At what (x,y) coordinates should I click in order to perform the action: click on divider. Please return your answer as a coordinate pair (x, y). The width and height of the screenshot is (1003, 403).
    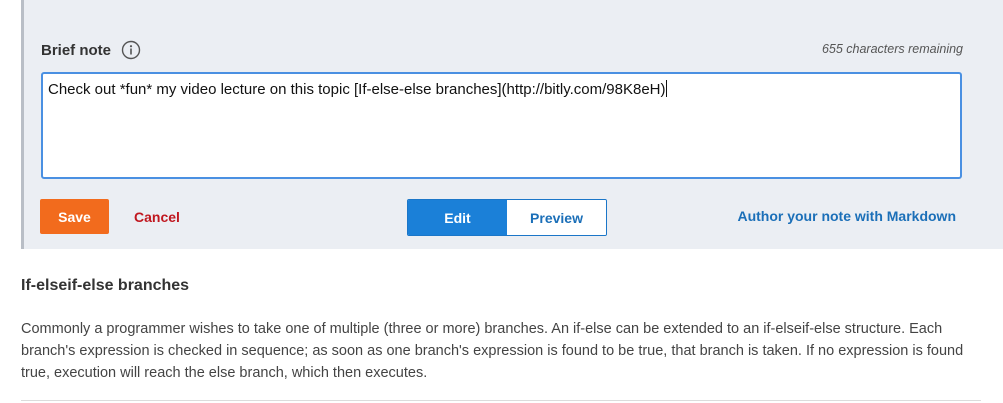
    Looking at the image, I should click on (501, 400).